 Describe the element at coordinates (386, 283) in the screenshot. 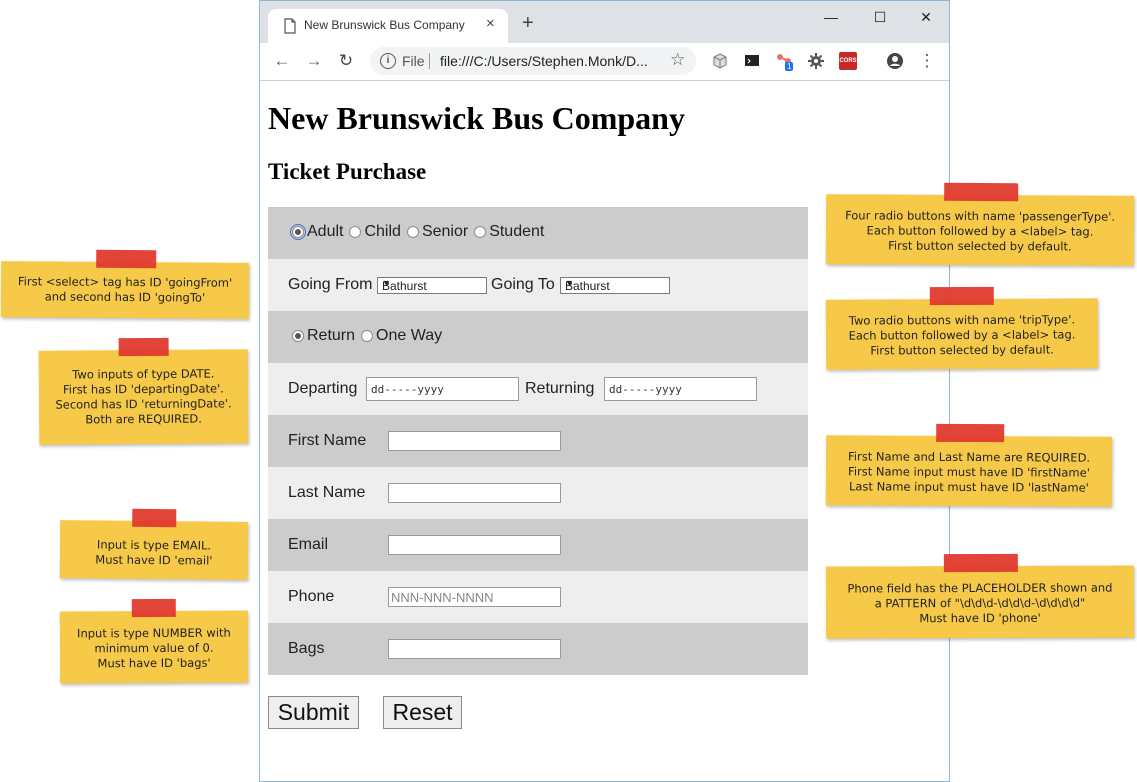

I see `chevron-down-icon: ▼` at that location.